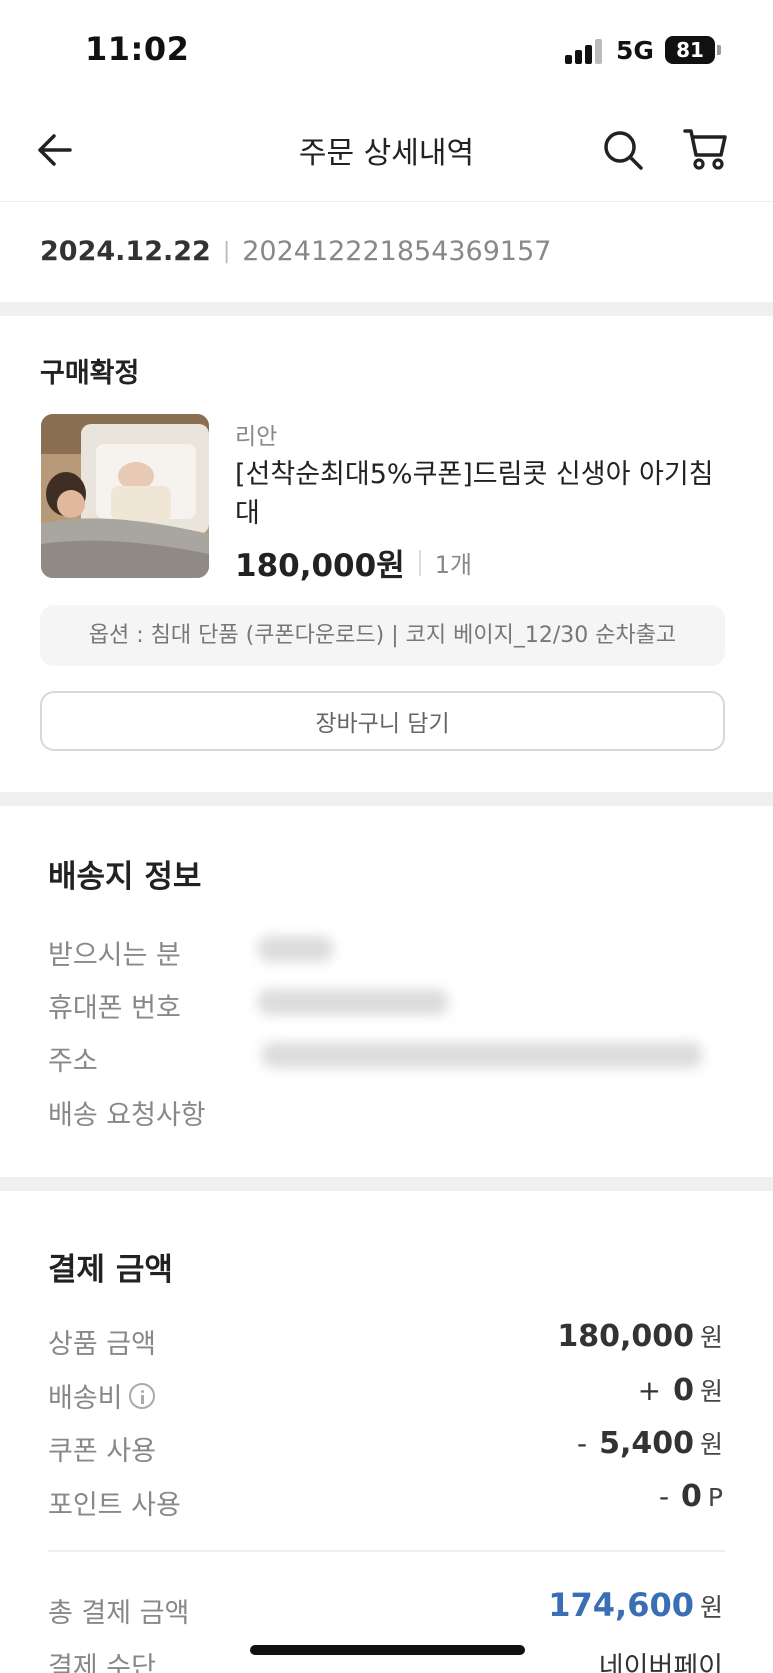 The height and width of the screenshot is (1673, 773). What do you see at coordinates (295, 949) in the screenshot?
I see `recipient-value-redacted` at bounding box center [295, 949].